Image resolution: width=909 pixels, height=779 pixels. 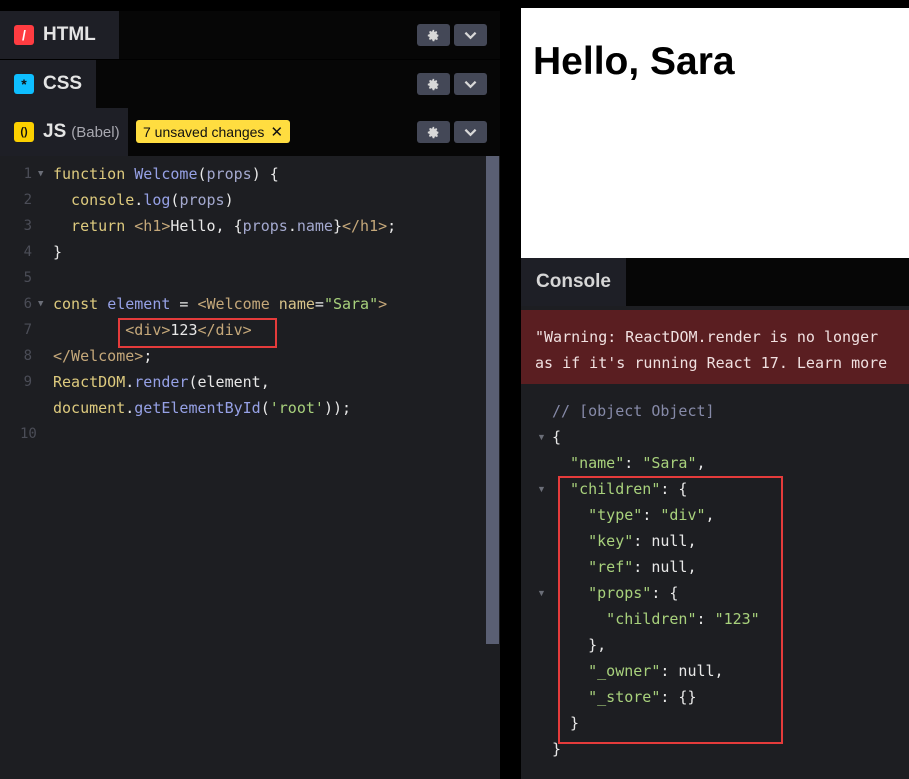 I want to click on code-line: return <h1>Hello, {props.name}</h1>;, so click(x=224, y=226).